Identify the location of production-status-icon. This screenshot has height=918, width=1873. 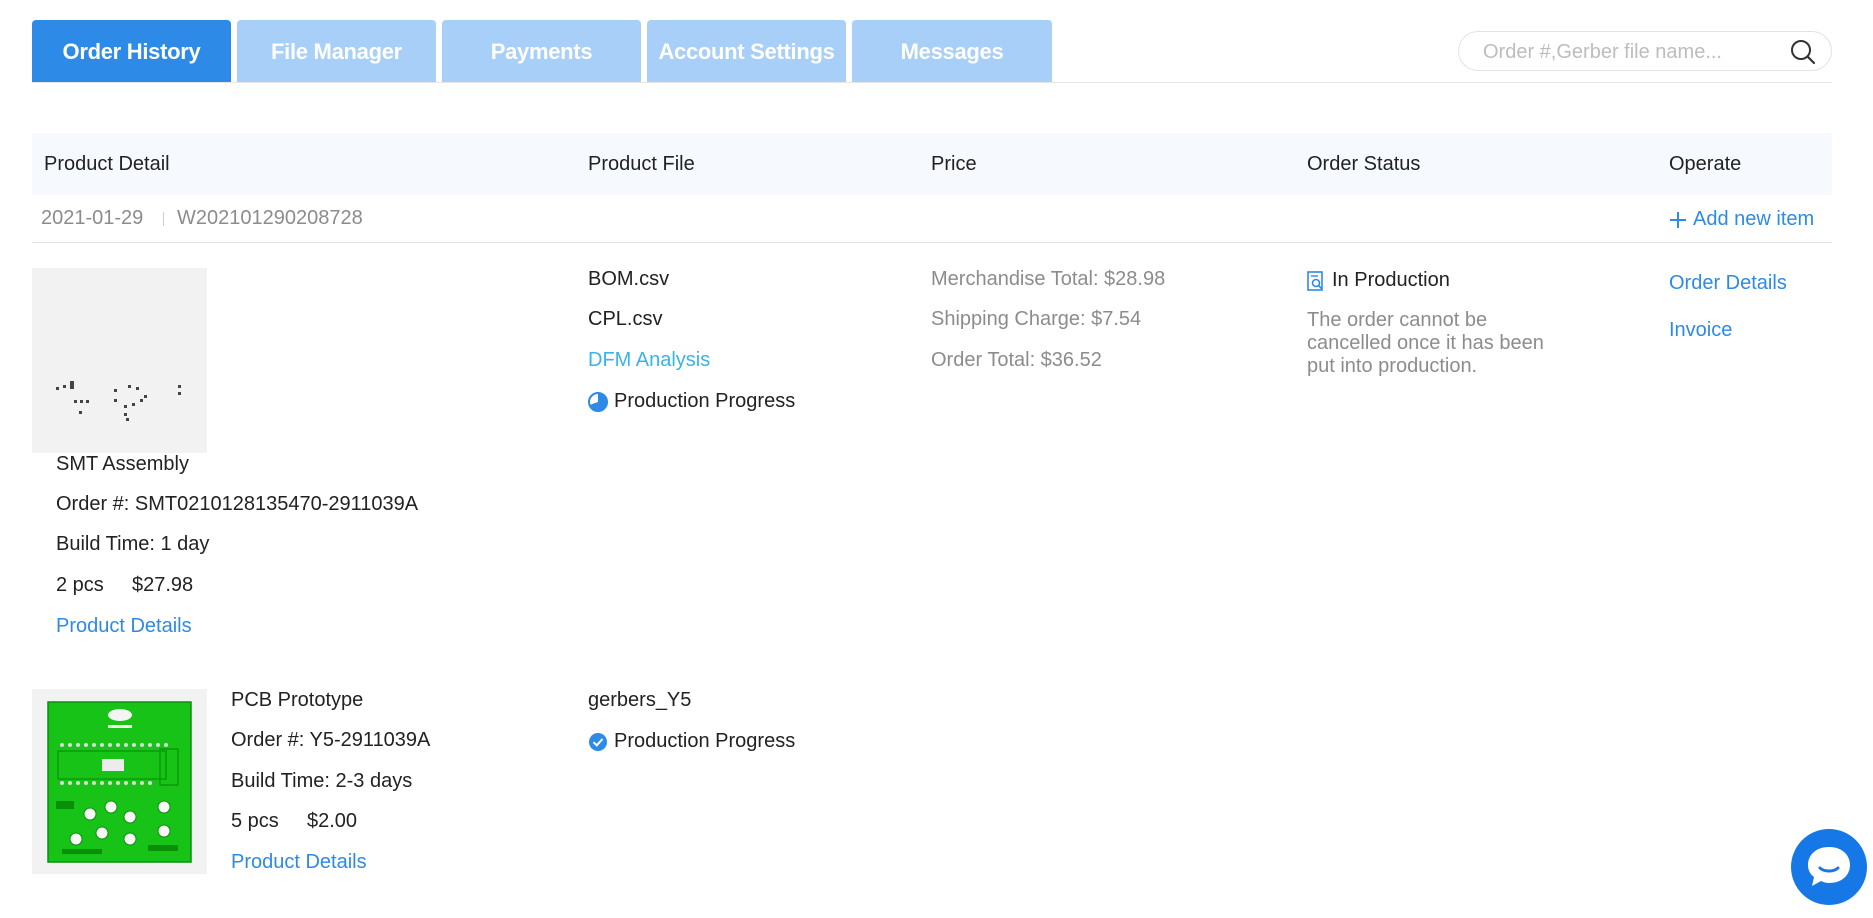
(1315, 280).